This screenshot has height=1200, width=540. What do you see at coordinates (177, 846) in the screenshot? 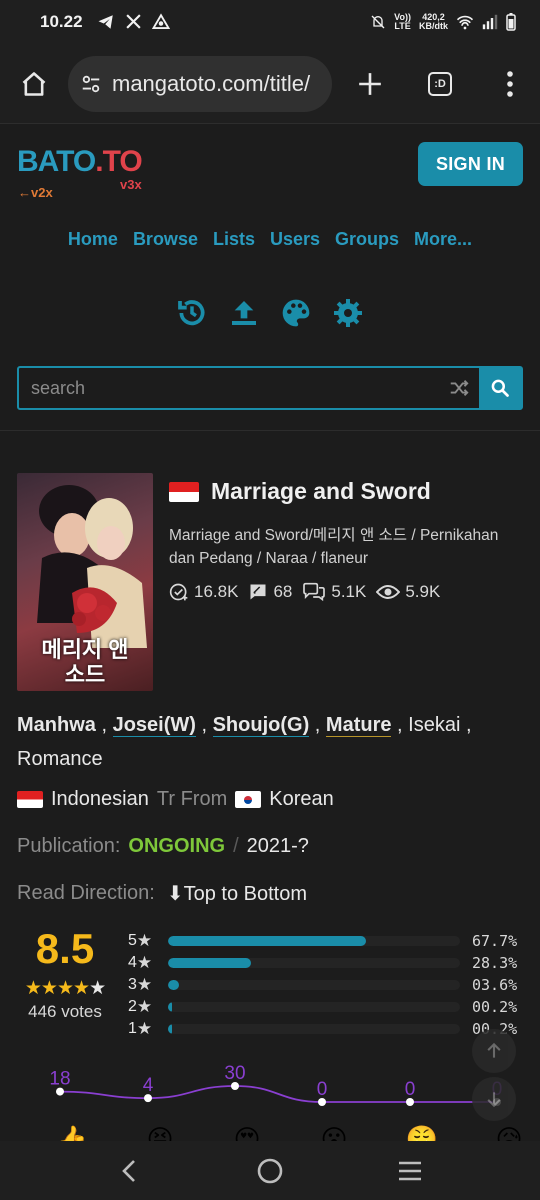
I see `publication-status: ONGOING` at bounding box center [177, 846].